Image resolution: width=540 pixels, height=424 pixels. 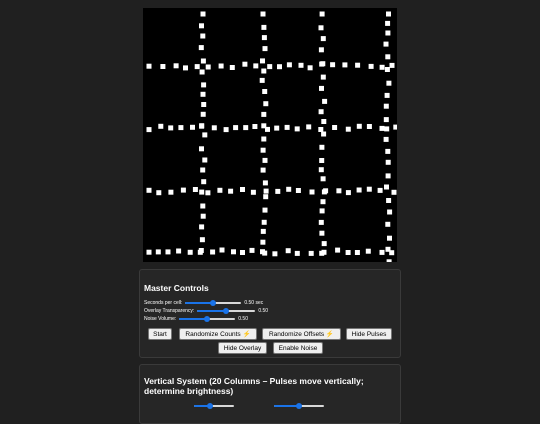 I want to click on master-controls-title: Master Controls, so click(x=176, y=288).